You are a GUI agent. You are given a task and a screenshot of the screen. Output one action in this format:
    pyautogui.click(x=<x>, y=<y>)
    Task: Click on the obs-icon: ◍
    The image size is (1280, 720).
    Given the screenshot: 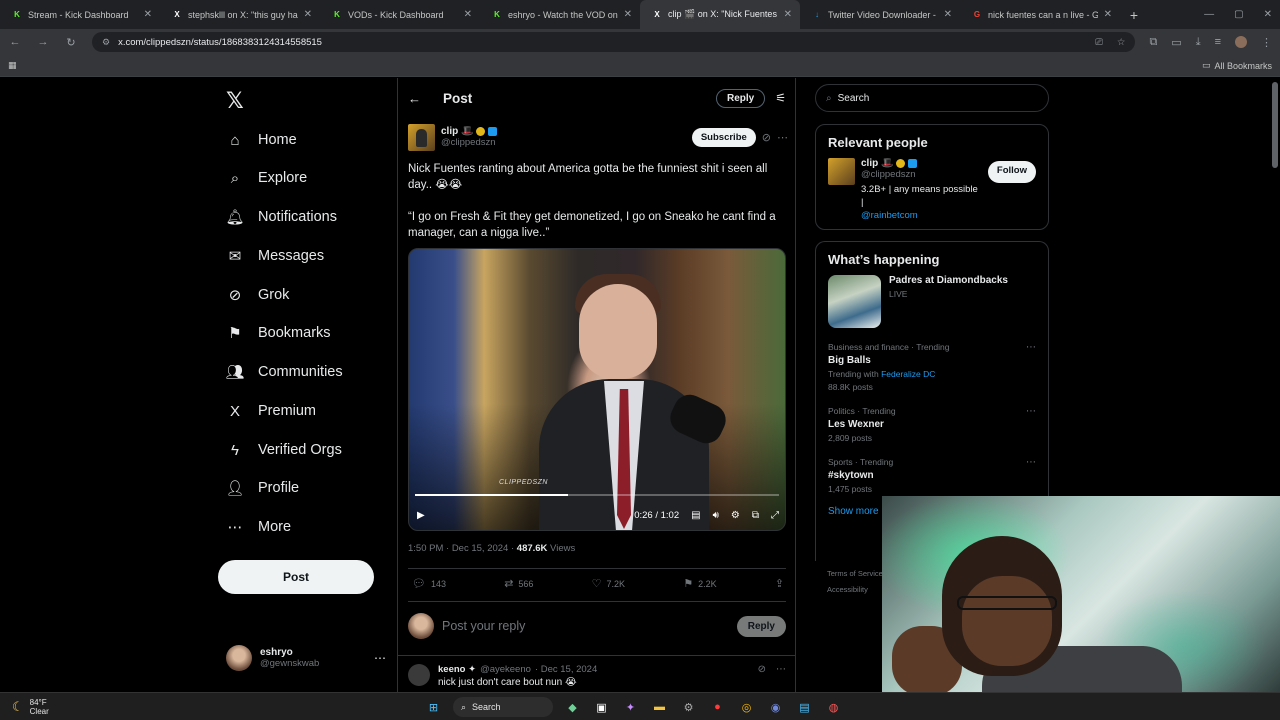 What is the action you would take?
    pyautogui.click(x=833, y=707)
    